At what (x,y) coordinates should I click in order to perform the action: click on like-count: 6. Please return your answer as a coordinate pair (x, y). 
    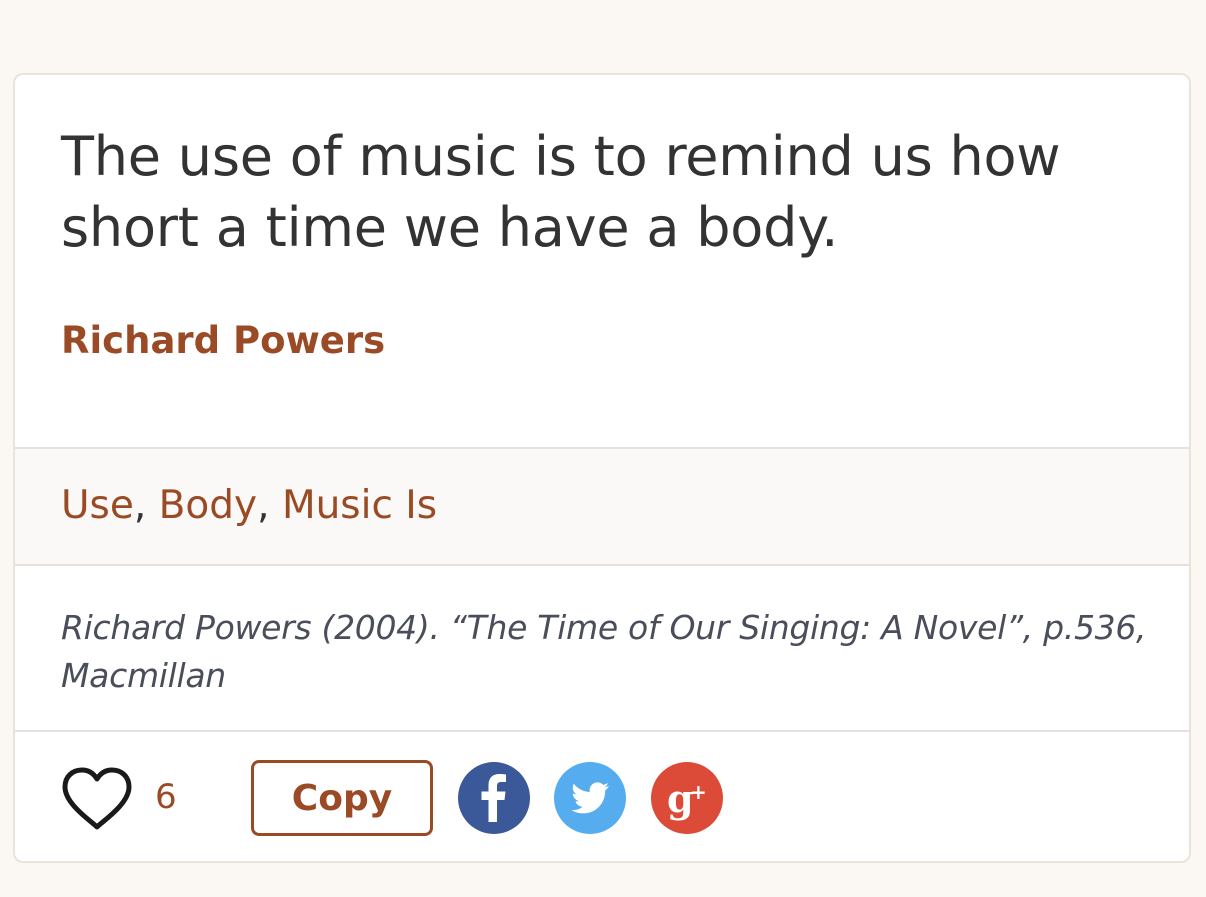
    Looking at the image, I should click on (166, 797).